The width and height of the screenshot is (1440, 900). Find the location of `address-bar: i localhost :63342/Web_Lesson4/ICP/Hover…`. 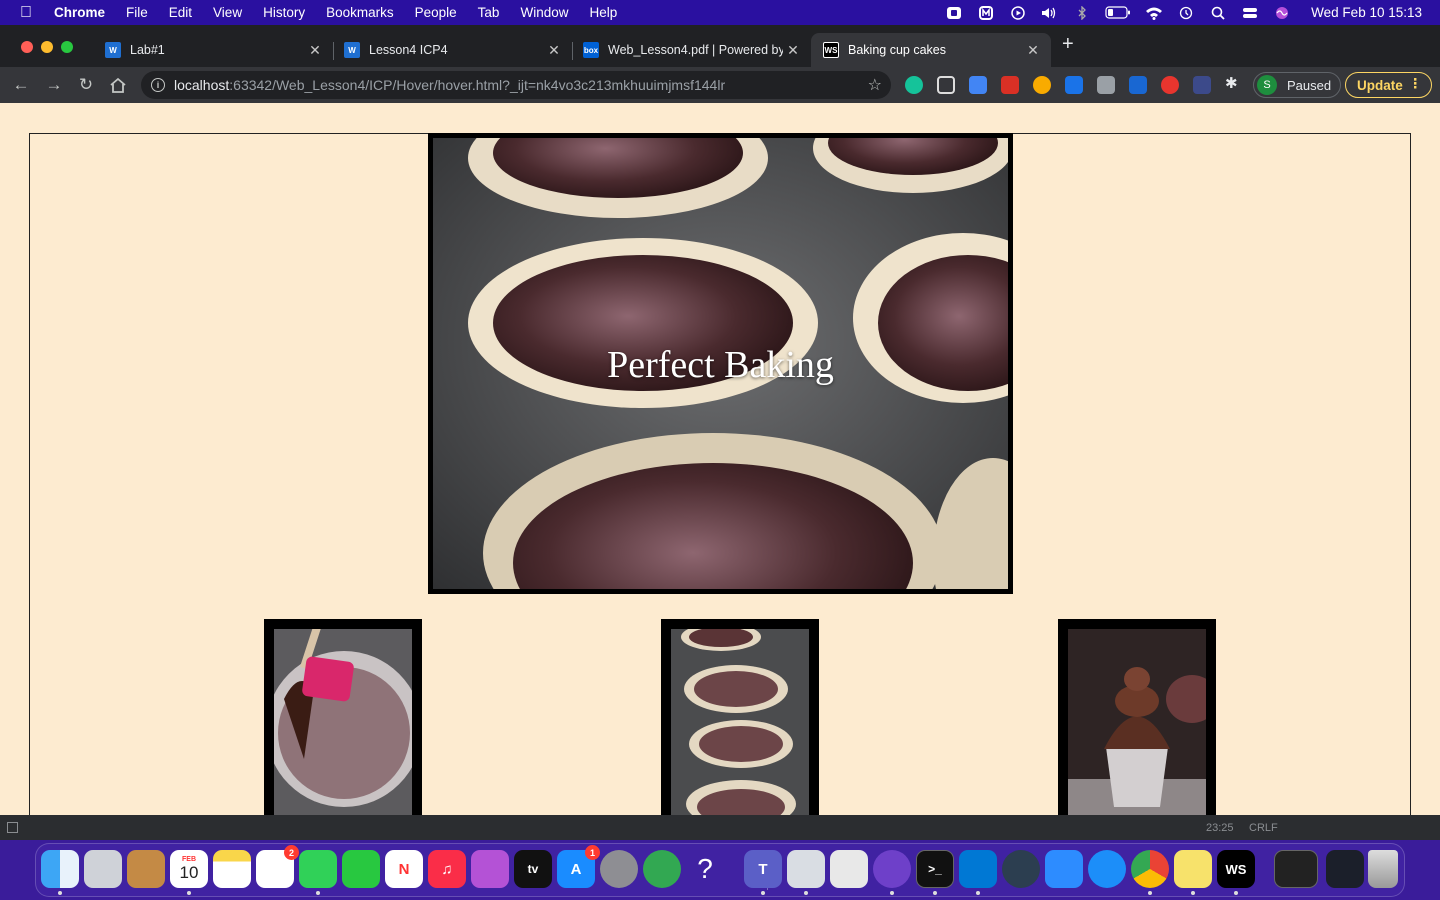

address-bar: i localhost :63342/Web_Lesson4/ICP/Hover… is located at coordinates (516, 85).